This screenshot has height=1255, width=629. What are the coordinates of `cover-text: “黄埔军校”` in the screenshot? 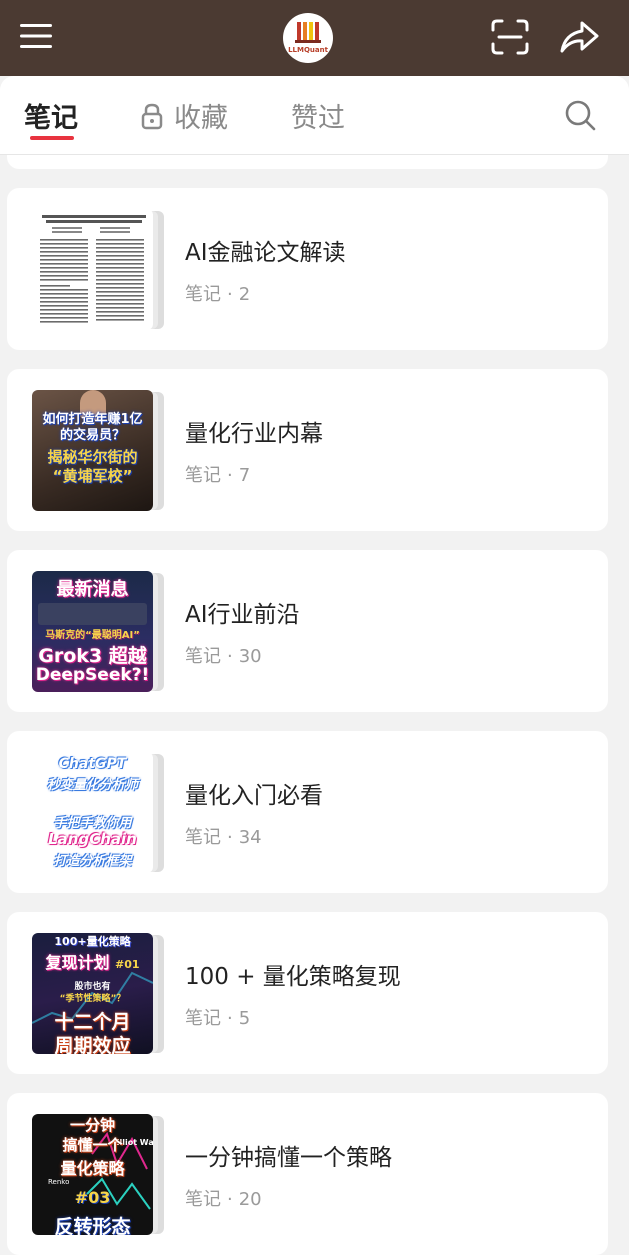 It's located at (92, 476).